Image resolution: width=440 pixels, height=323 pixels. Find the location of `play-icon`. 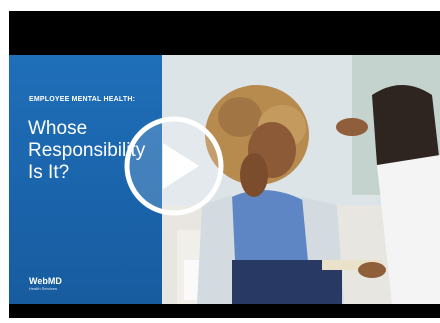

play-icon is located at coordinates (174, 166).